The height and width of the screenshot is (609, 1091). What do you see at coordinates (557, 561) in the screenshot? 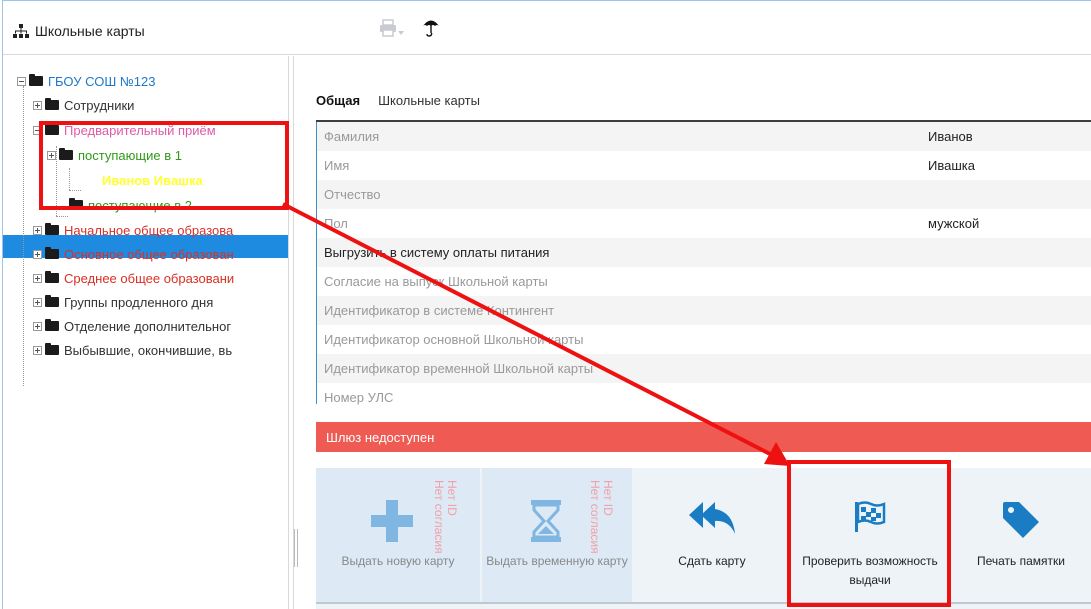
I see `button-label: Выдать временную карту` at bounding box center [557, 561].